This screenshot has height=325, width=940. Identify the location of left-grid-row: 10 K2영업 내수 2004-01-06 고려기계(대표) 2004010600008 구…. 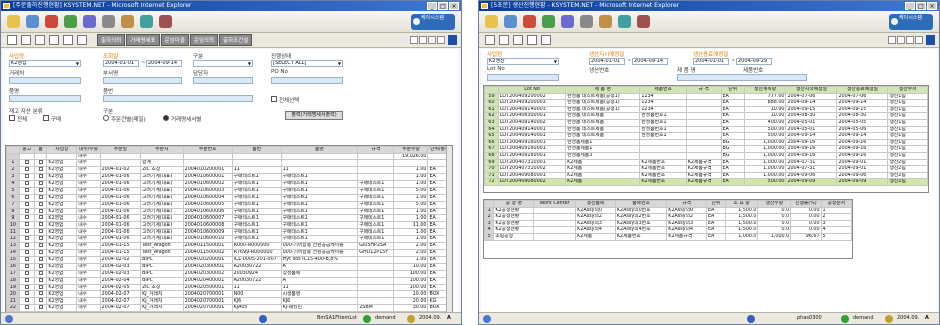
(229, 225).